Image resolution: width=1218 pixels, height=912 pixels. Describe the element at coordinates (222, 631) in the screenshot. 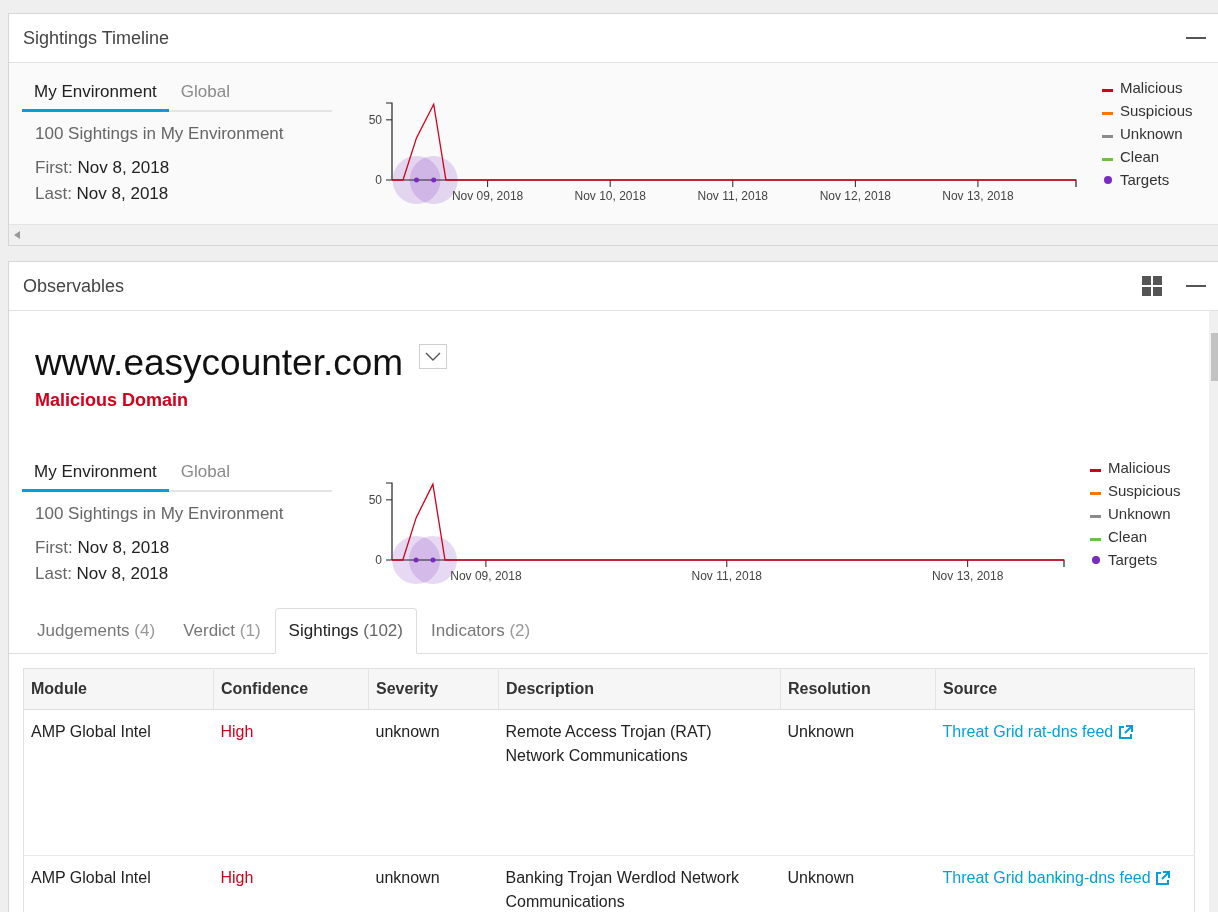

I see `section-tab: Verdict (1)` at that location.